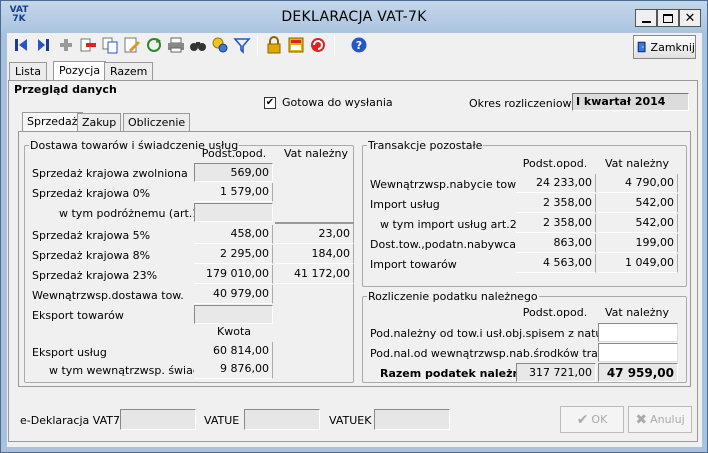  What do you see at coordinates (455, 224) in the screenshot?
I see `transakcje-row-label: w tym import usług art.28b` at bounding box center [455, 224].